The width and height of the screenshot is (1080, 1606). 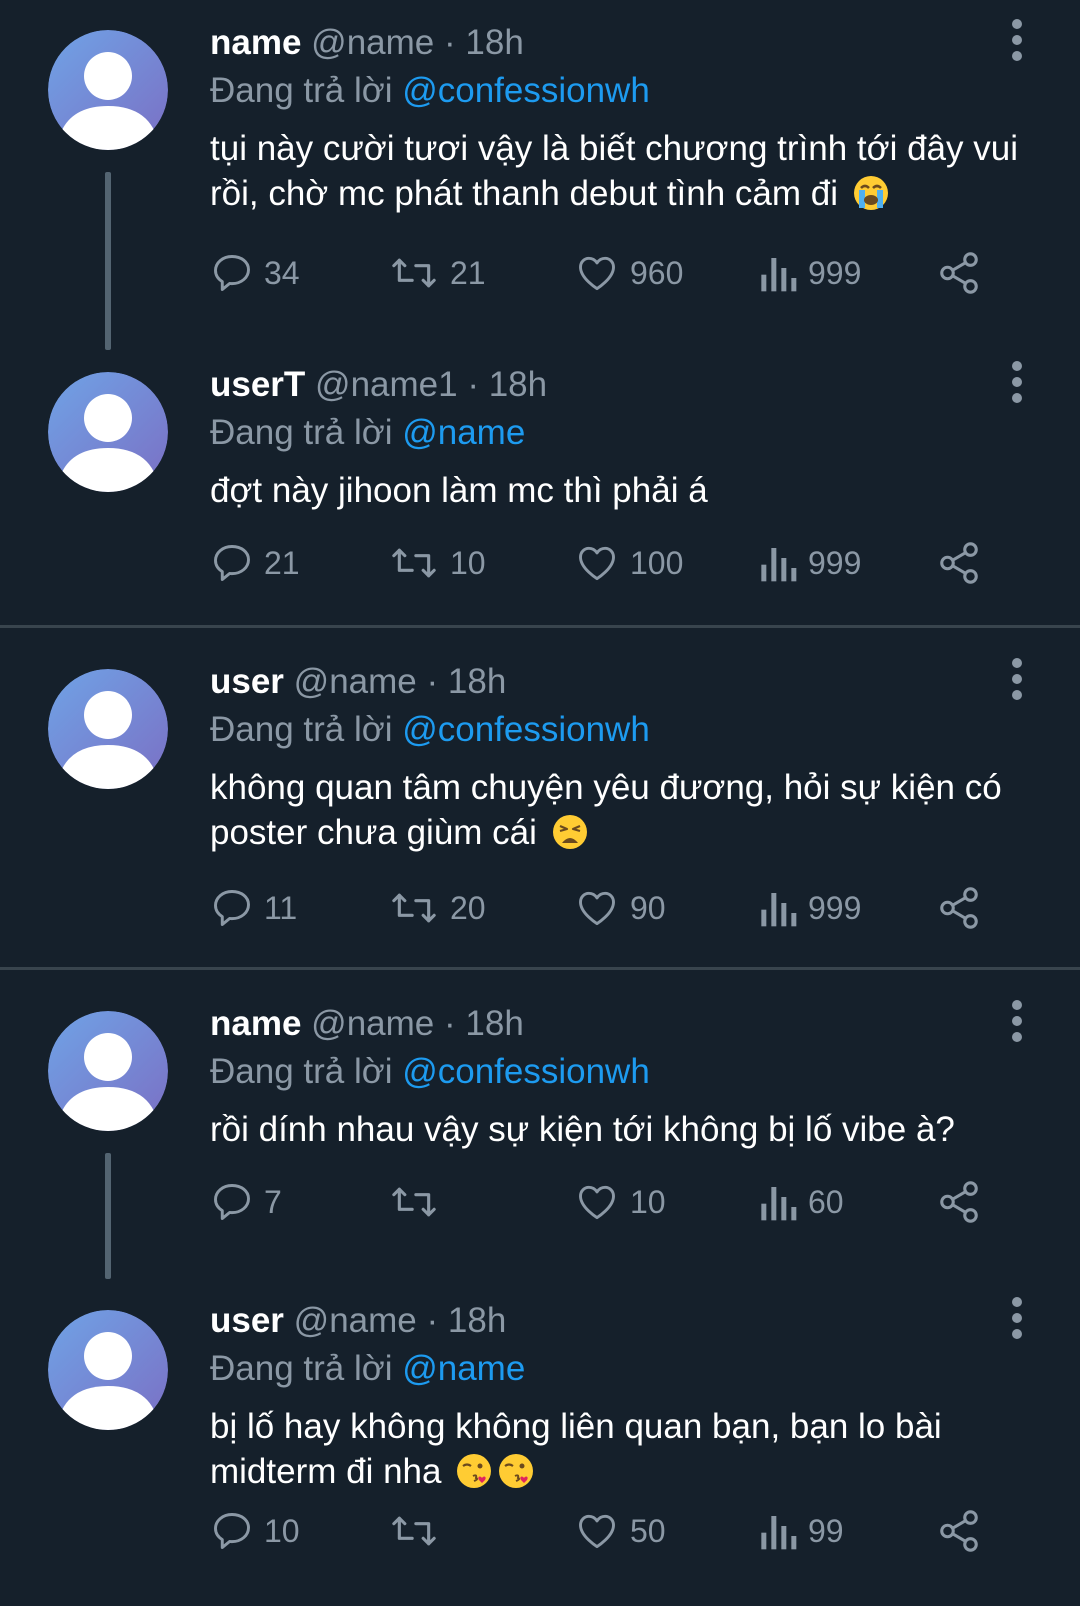 I want to click on tweet-header: userT @name1 · 18h, so click(x=378, y=385).